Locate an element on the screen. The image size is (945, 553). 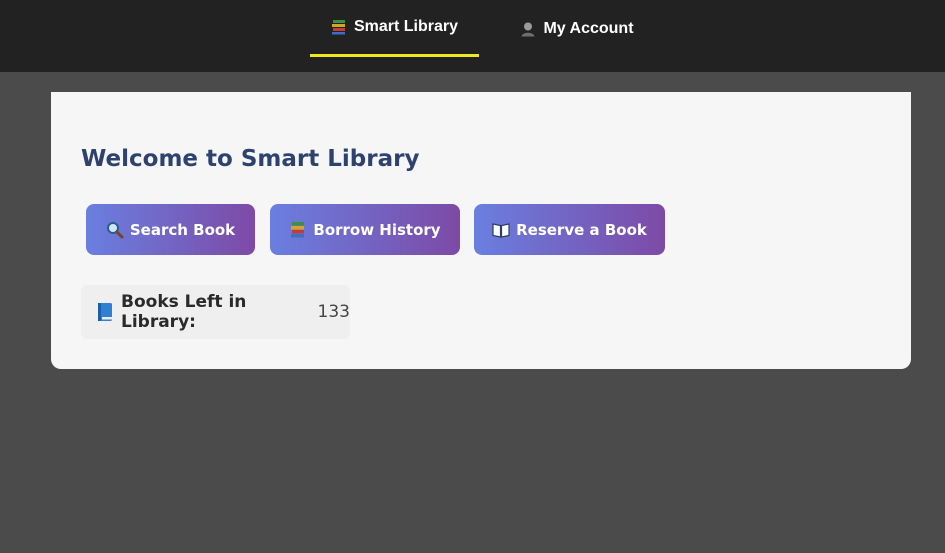
borrow-history-label: Borrow History is located at coordinates (377, 229).